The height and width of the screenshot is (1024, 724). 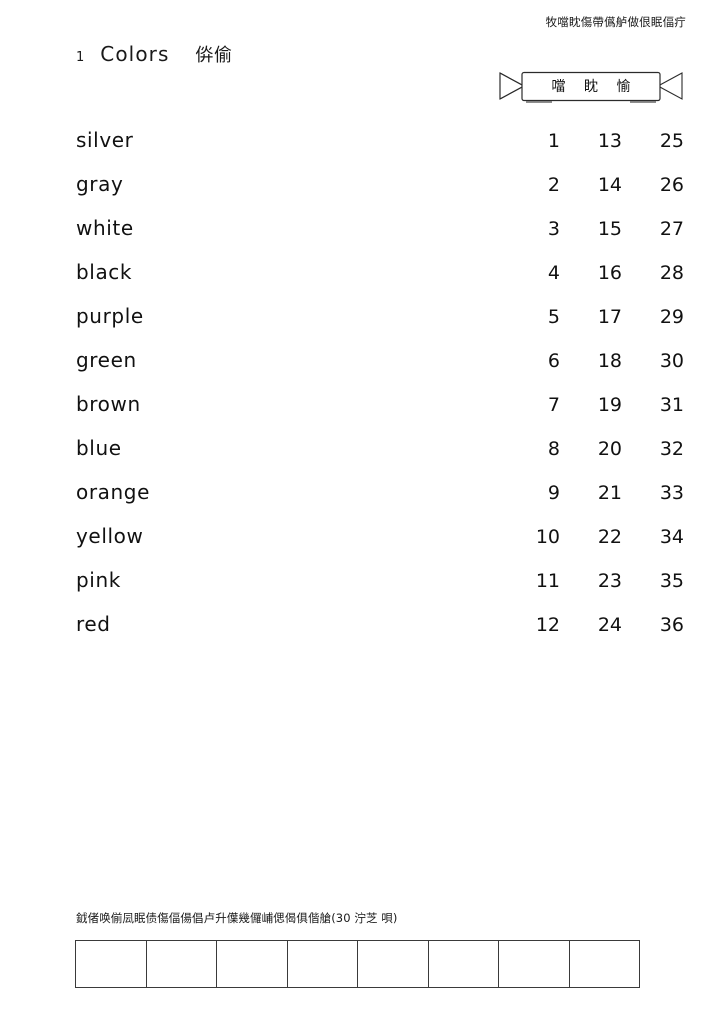 What do you see at coordinates (553, 317) in the screenshot?
I see `number-col-1: 5` at bounding box center [553, 317].